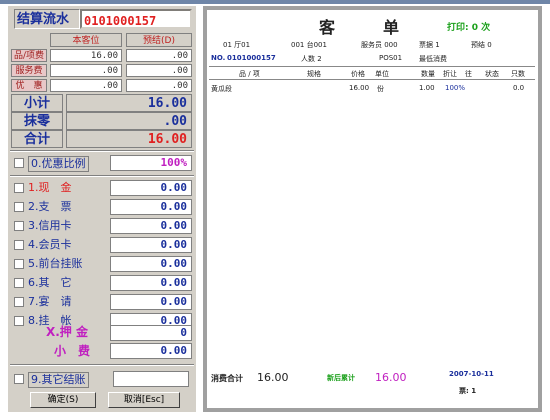 Image resolution: width=550 pixels, height=420 pixels. What do you see at coordinates (86, 85) in the screenshot?
I see `discount-current-value: .00` at bounding box center [86, 85].